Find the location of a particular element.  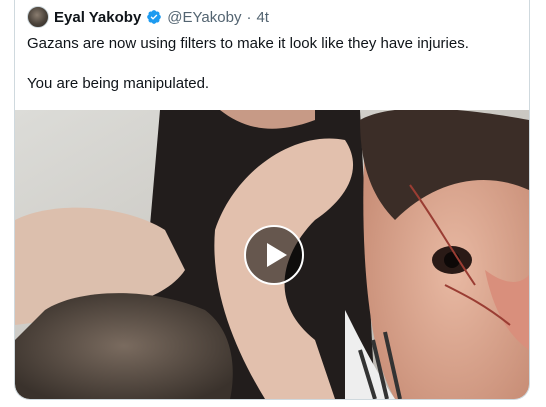

tweet-timestamp: 4t is located at coordinates (262, 17).